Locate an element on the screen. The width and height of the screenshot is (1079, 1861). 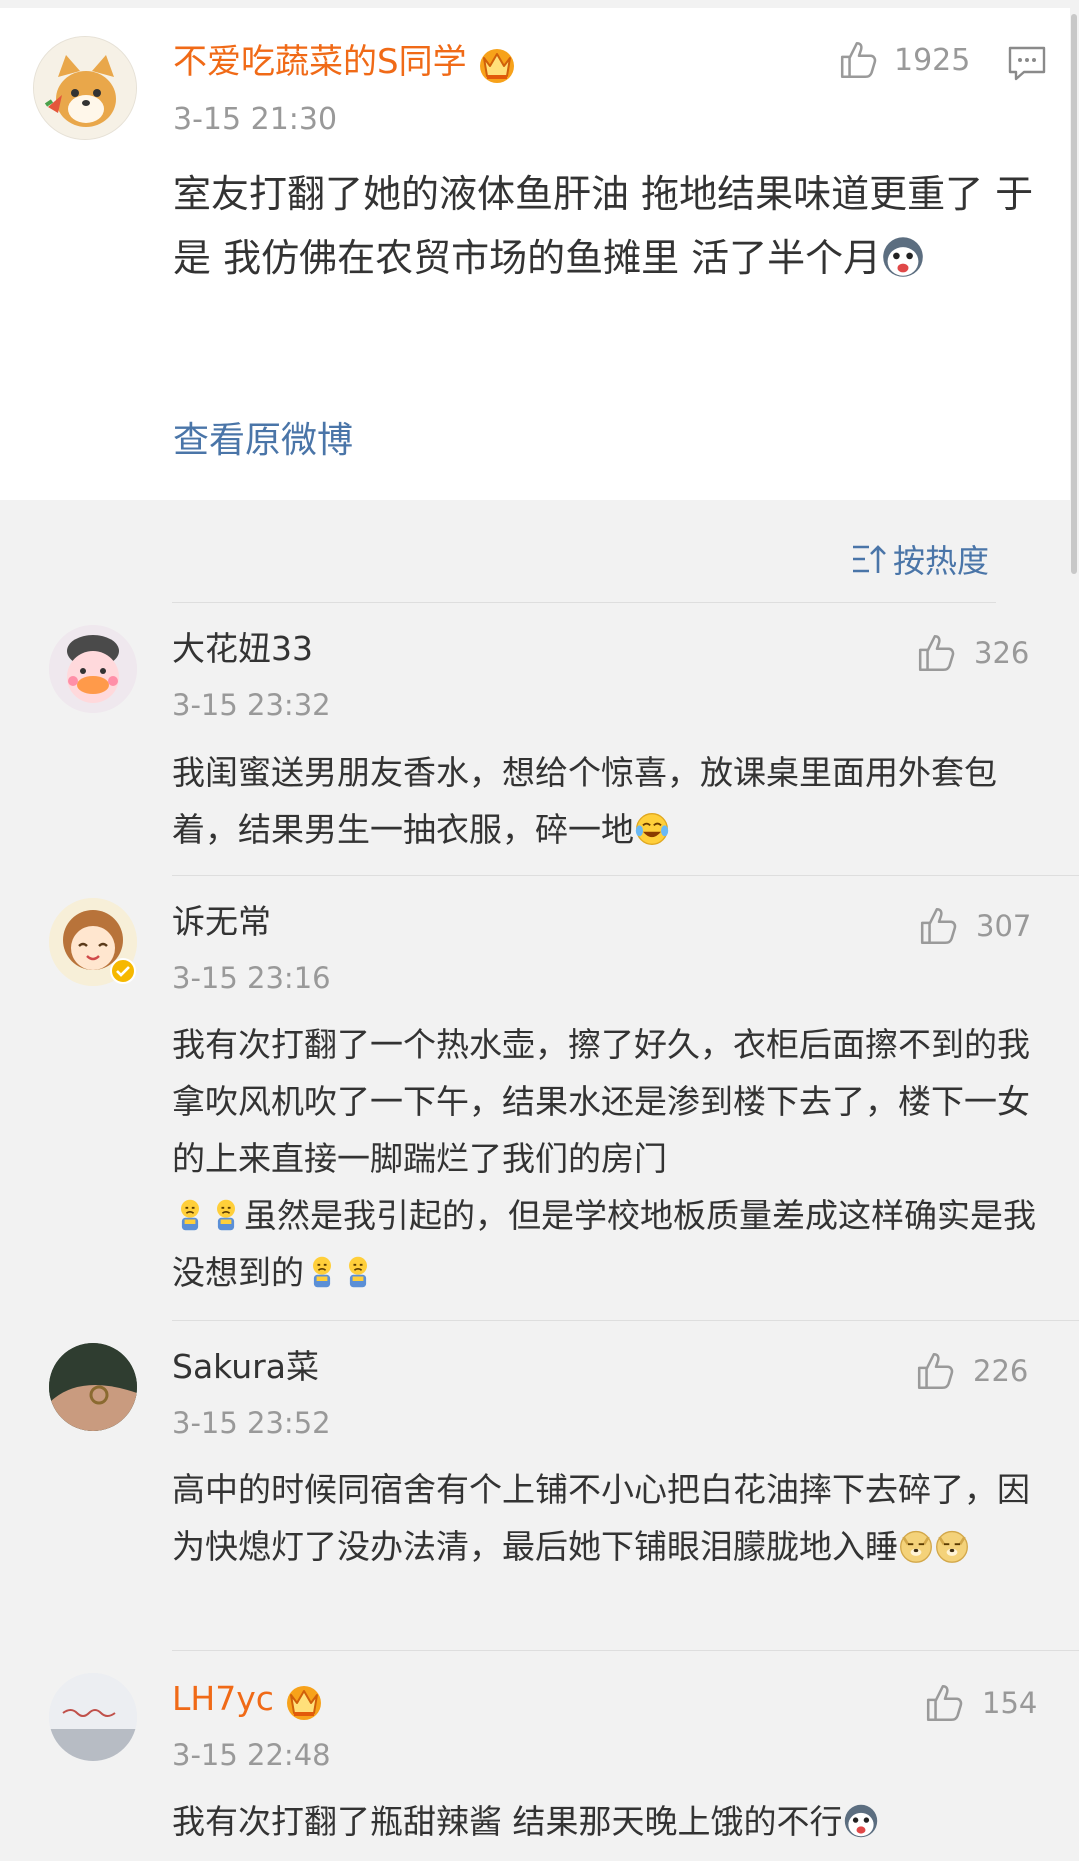
landscape-avatar-icon is located at coordinates (93, 1717).